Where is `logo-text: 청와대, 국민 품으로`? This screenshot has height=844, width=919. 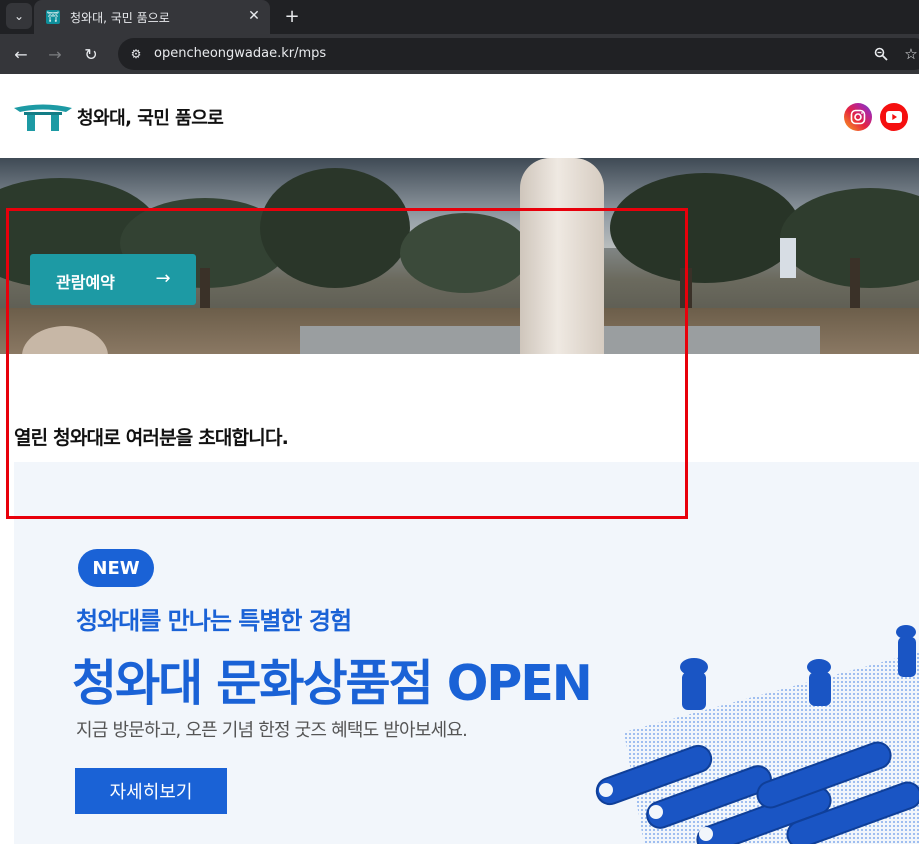 logo-text: 청와대, 국민 품으로 is located at coordinates (150, 117).